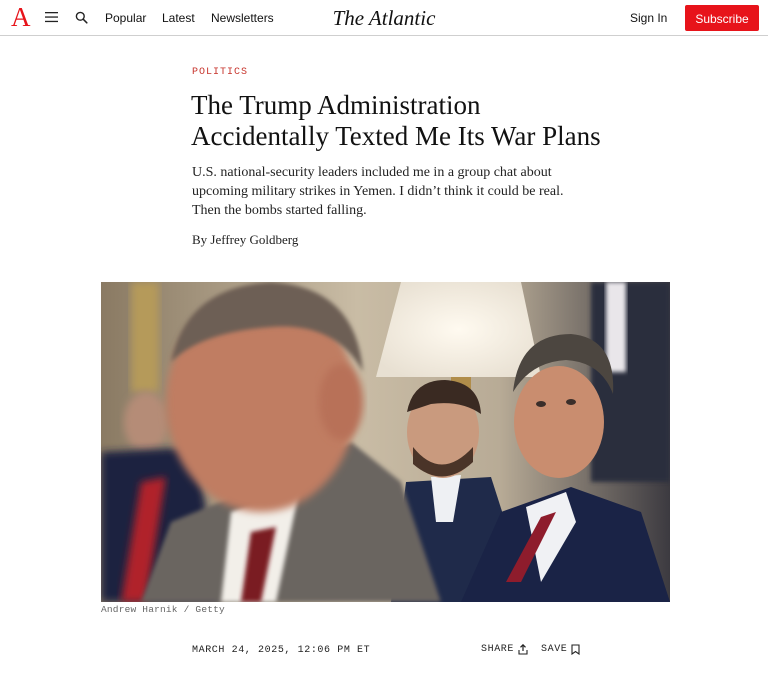  Describe the element at coordinates (200, 239) in the screenshot. I see `byline-prefix: By` at that location.